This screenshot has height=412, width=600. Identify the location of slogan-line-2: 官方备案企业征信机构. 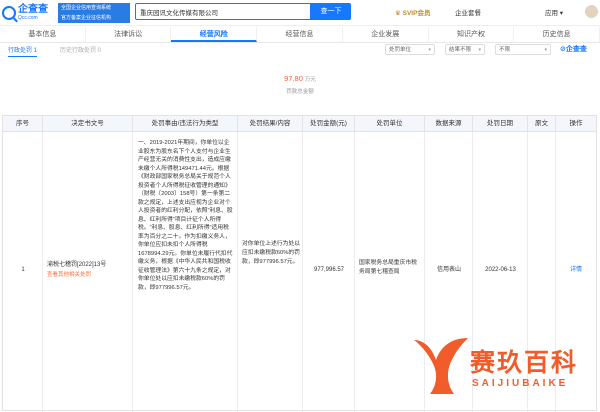
(86, 18).